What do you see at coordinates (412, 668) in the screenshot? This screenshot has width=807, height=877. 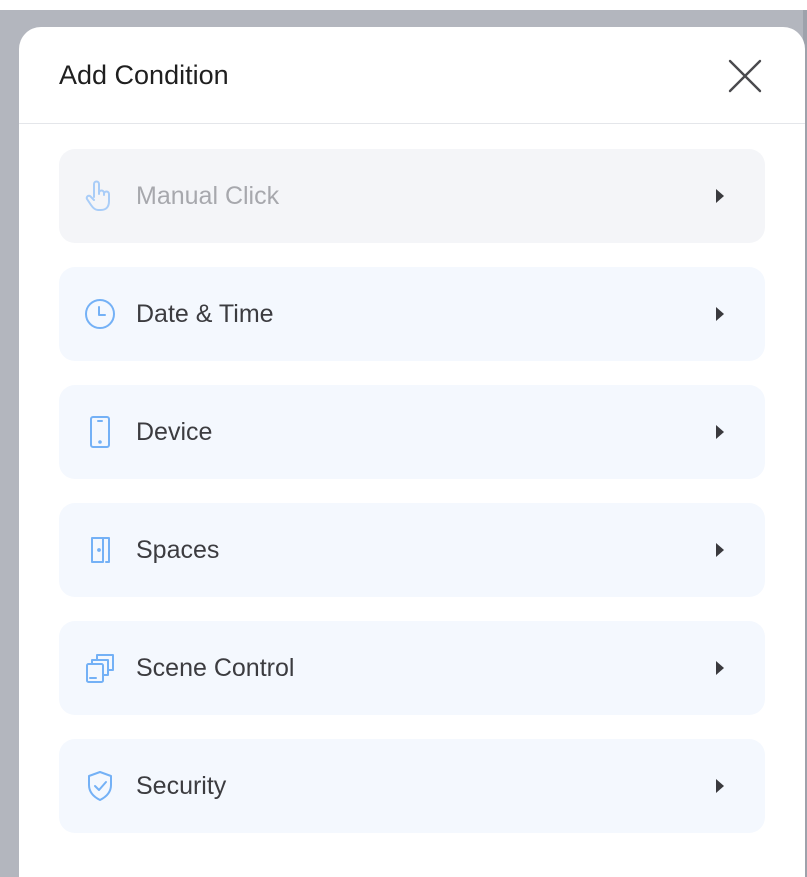 I see `option-scene-control: Scene Control` at bounding box center [412, 668].